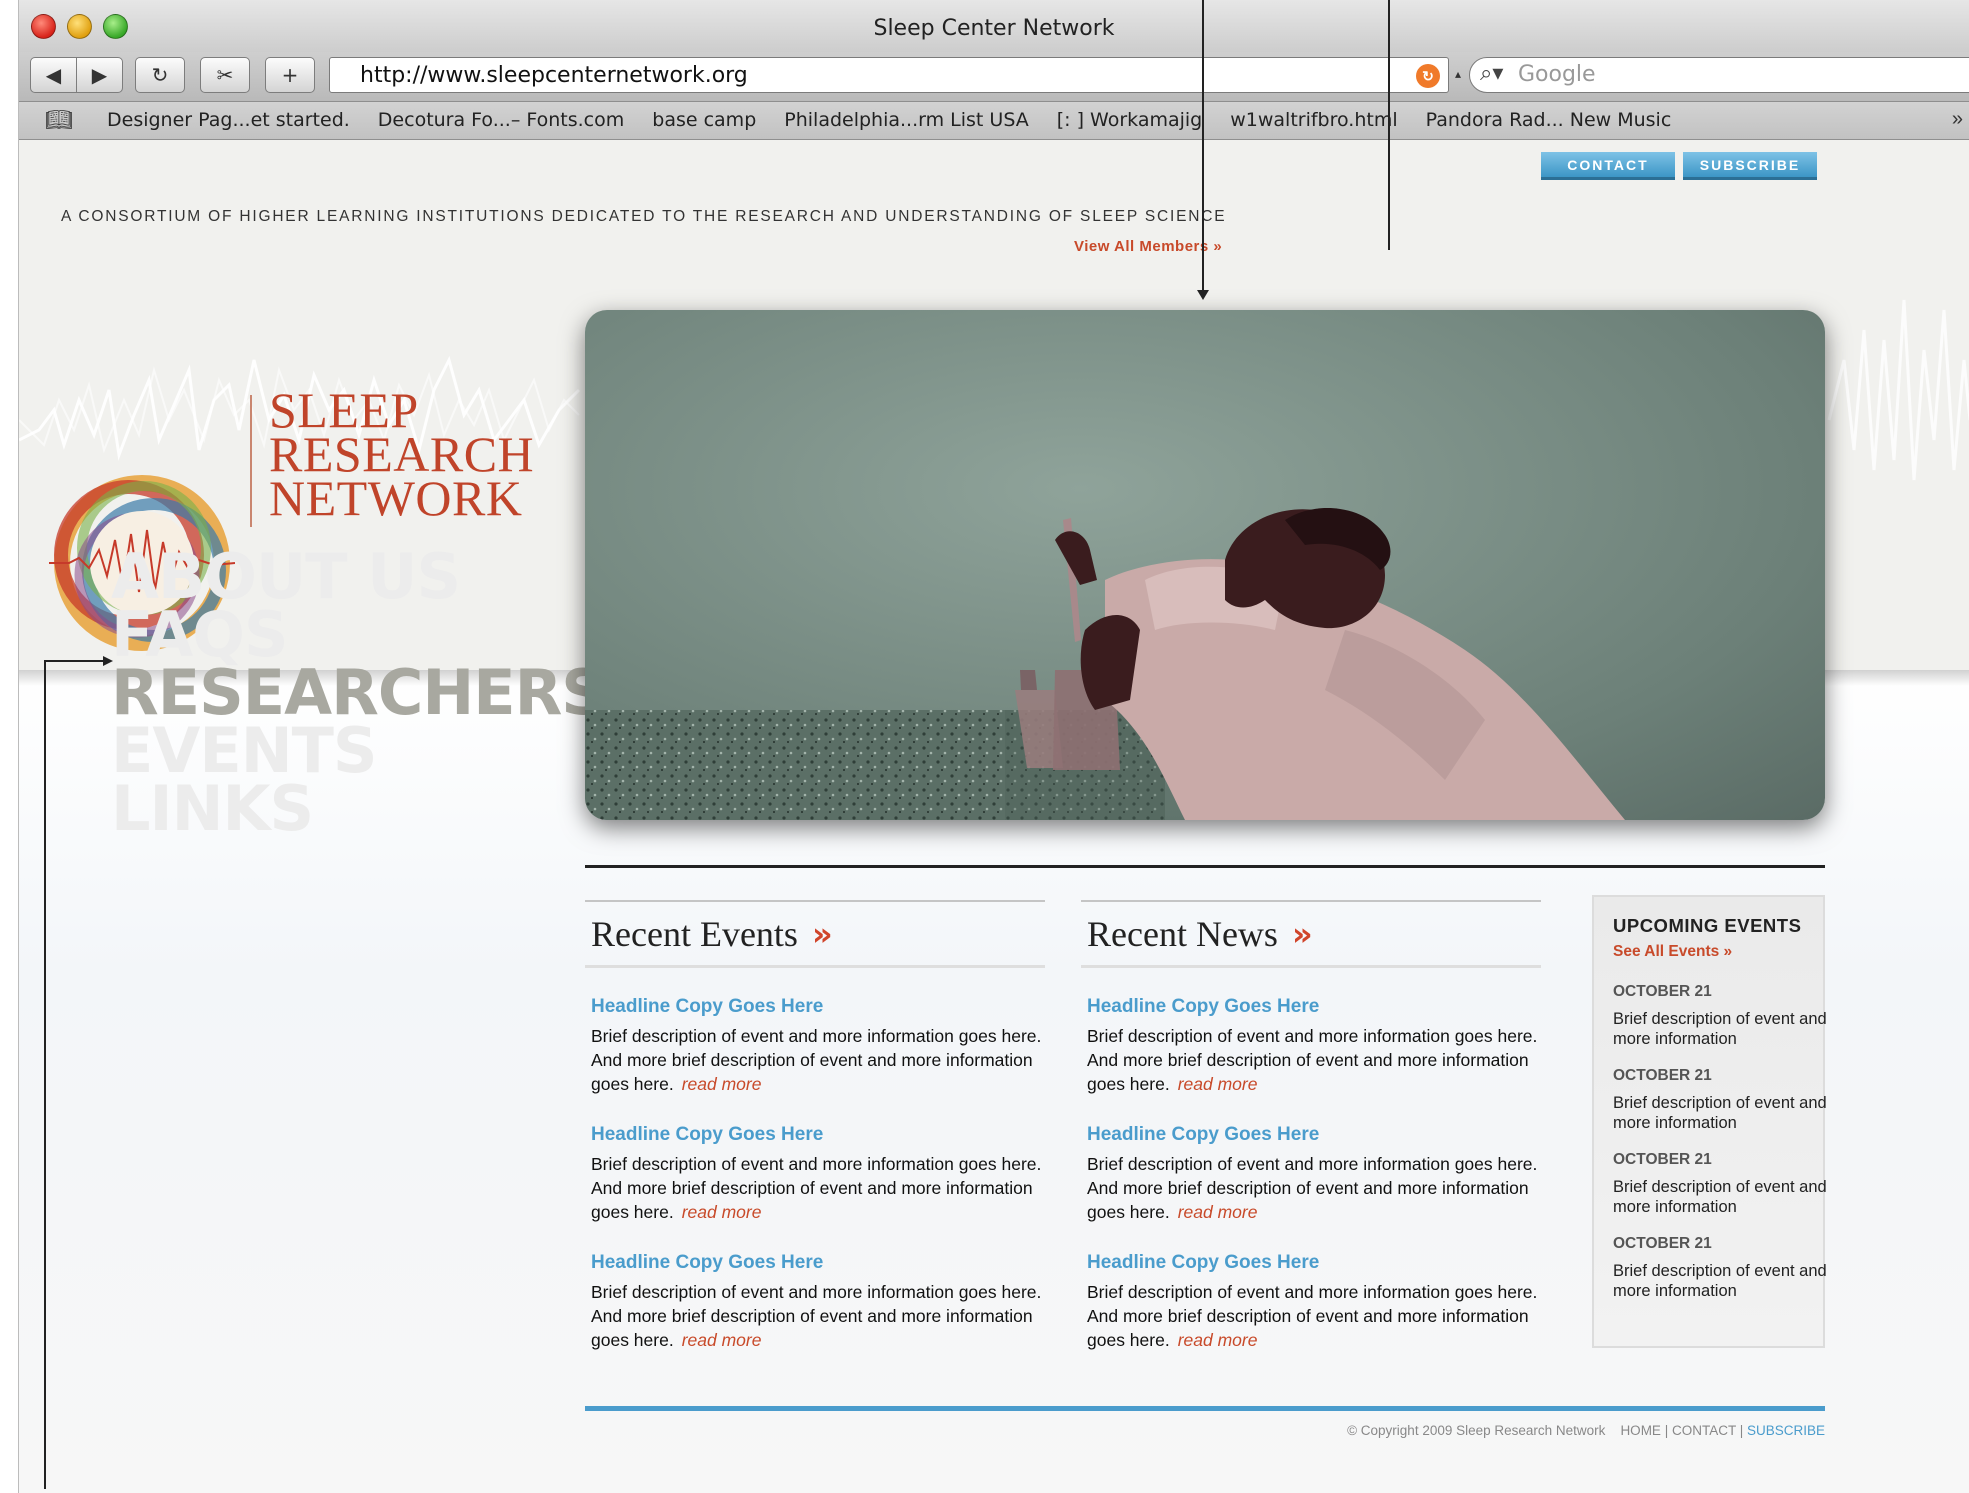 The height and width of the screenshot is (1493, 1969). Describe the element at coordinates (1957, 119) in the screenshot. I see `bookmarks-overflow-icon: »` at that location.